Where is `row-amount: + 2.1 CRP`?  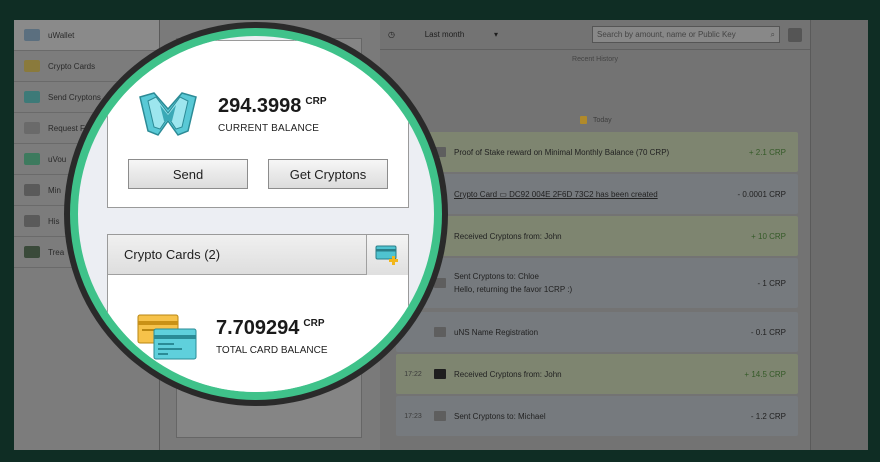
row-amount: + 2.1 CRP is located at coordinates (767, 152).